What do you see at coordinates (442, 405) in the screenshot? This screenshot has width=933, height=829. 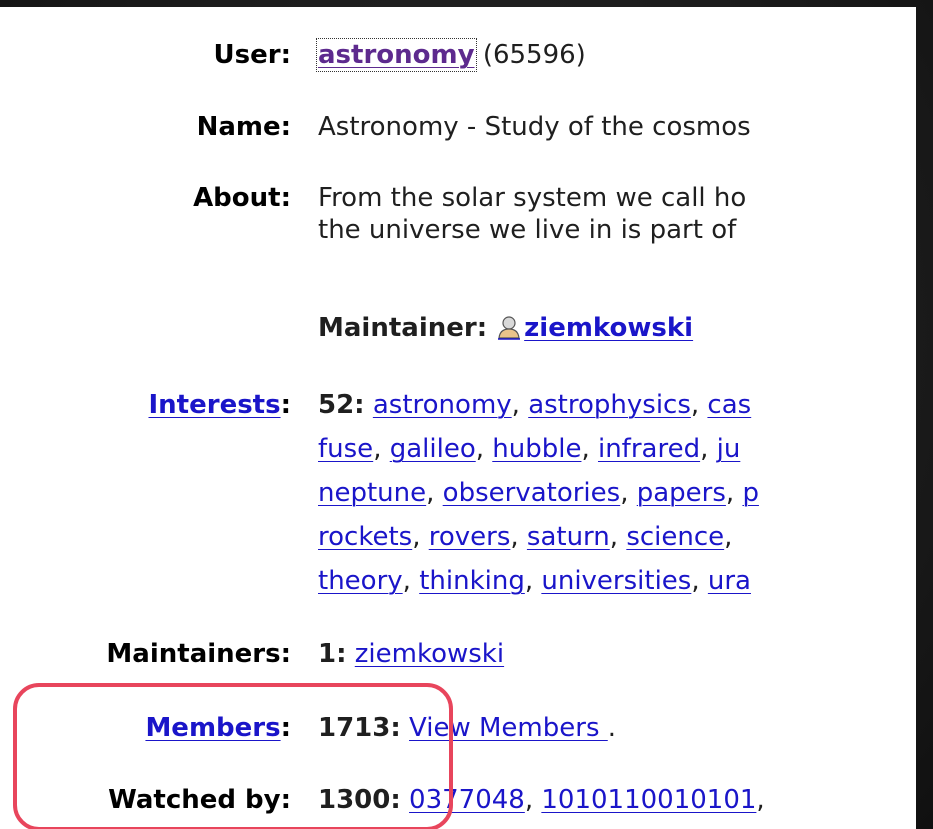 I see `interest-tag-link: astronomy` at bounding box center [442, 405].